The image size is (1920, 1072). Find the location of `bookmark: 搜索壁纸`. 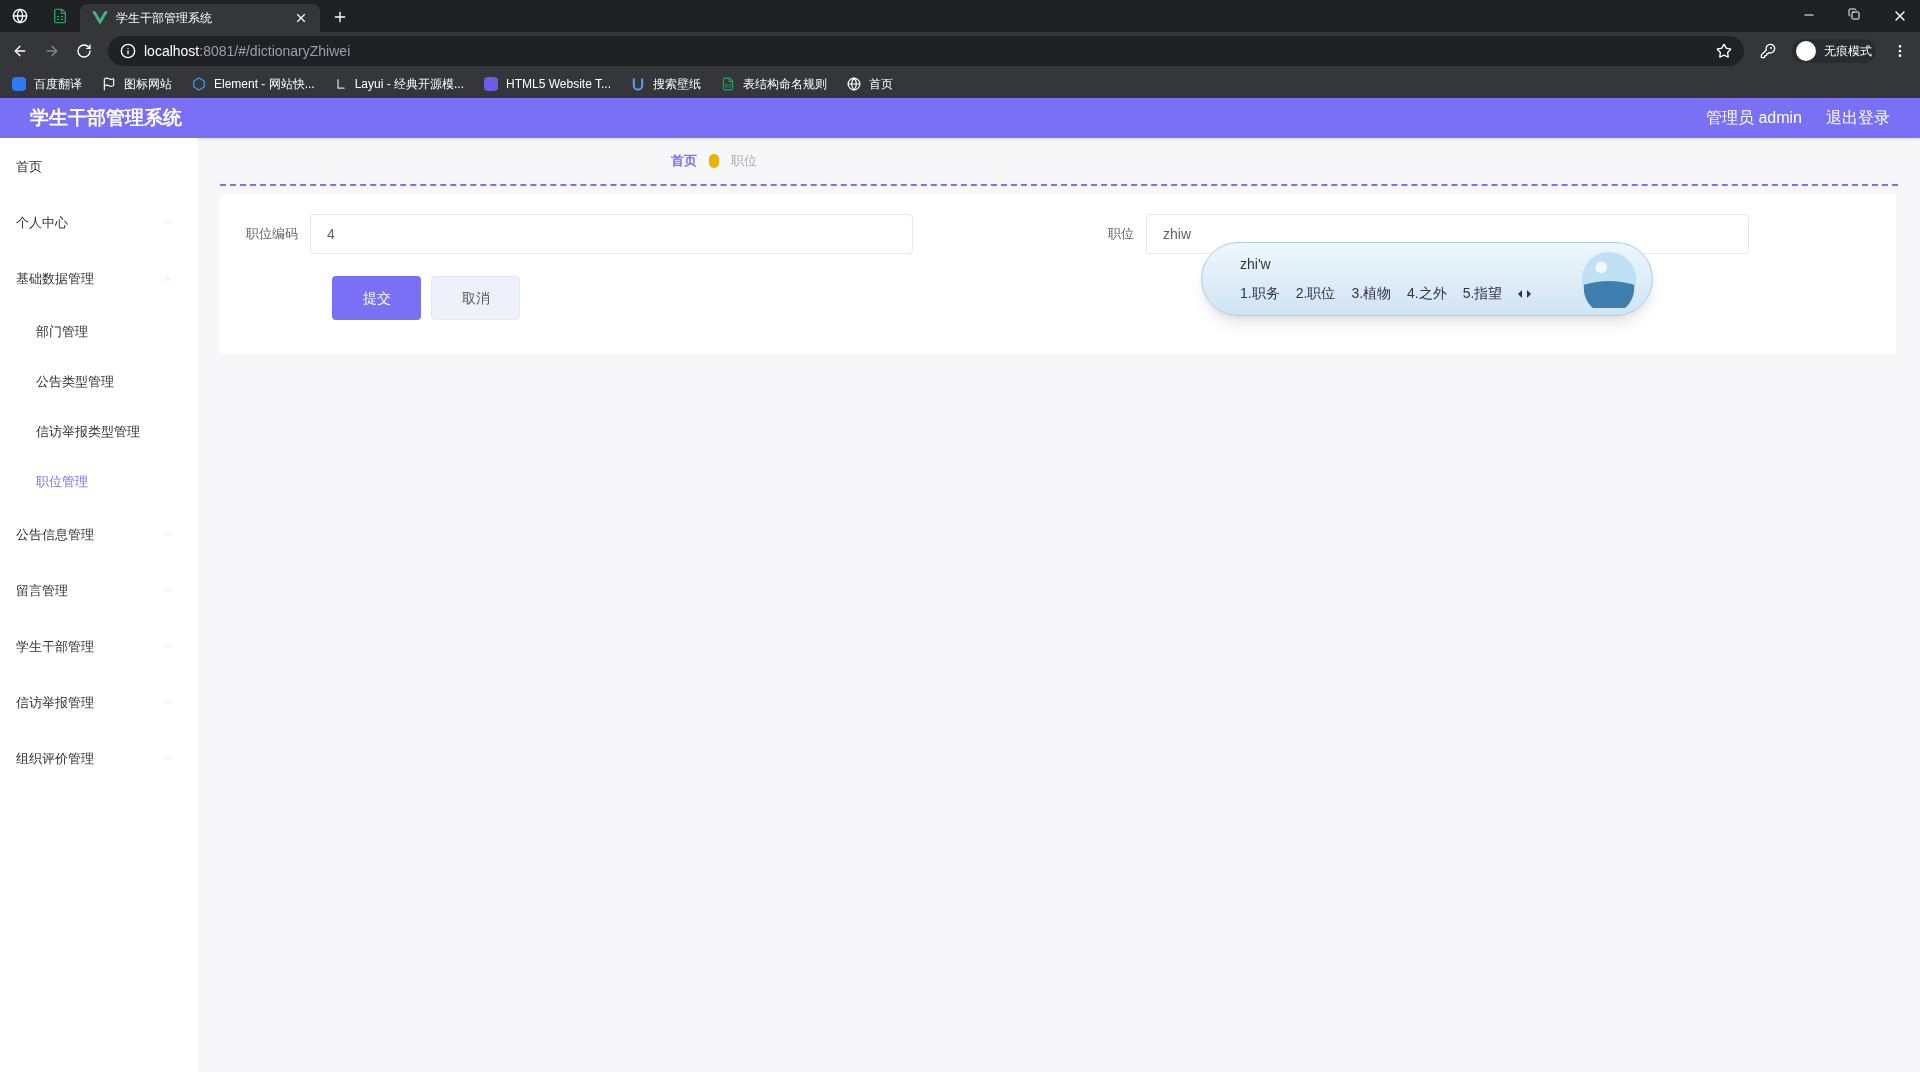

bookmark: 搜索壁纸 is located at coordinates (666, 84).